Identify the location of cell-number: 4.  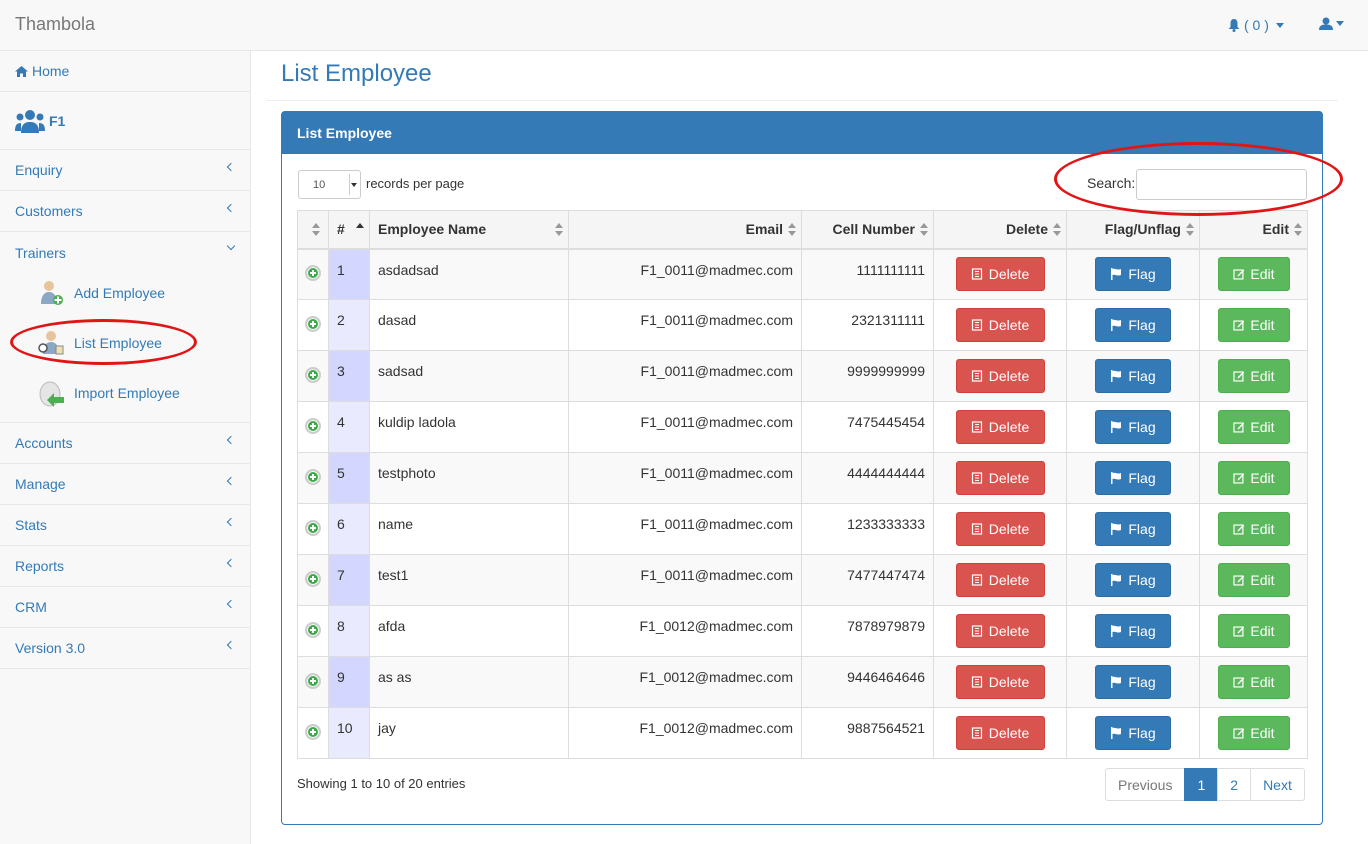
(349, 427).